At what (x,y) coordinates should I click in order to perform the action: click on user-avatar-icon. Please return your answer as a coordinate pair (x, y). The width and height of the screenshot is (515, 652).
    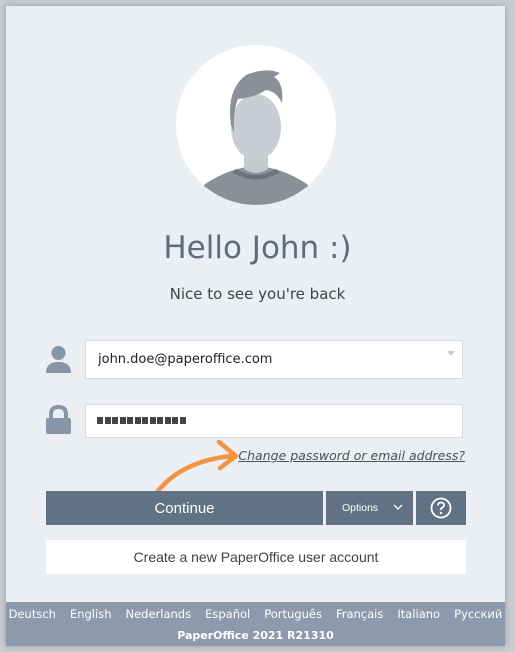
    Looking at the image, I should click on (256, 137).